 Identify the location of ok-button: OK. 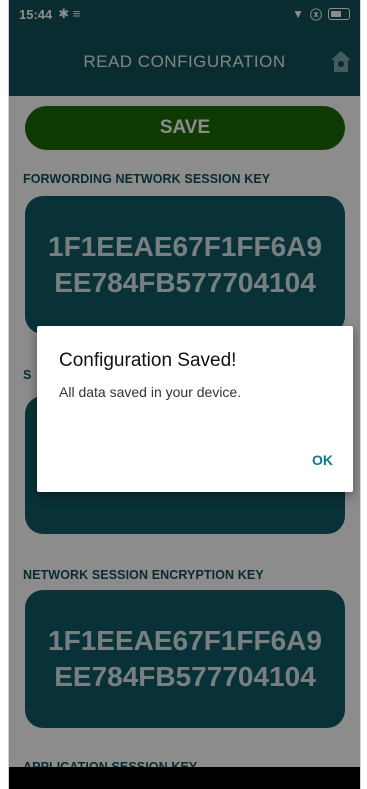
(322, 460).